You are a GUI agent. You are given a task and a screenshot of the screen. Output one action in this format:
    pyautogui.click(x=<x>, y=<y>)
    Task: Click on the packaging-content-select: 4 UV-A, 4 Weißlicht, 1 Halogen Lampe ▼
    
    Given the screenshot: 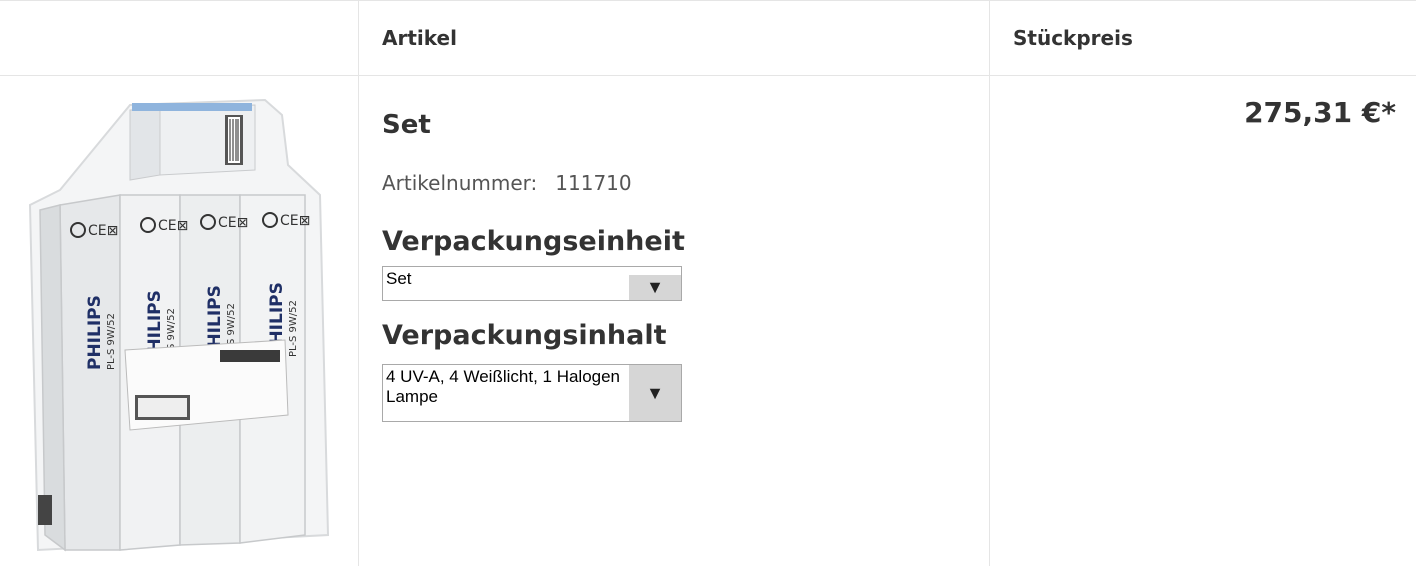 What is the action you would take?
    pyautogui.click(x=532, y=393)
    